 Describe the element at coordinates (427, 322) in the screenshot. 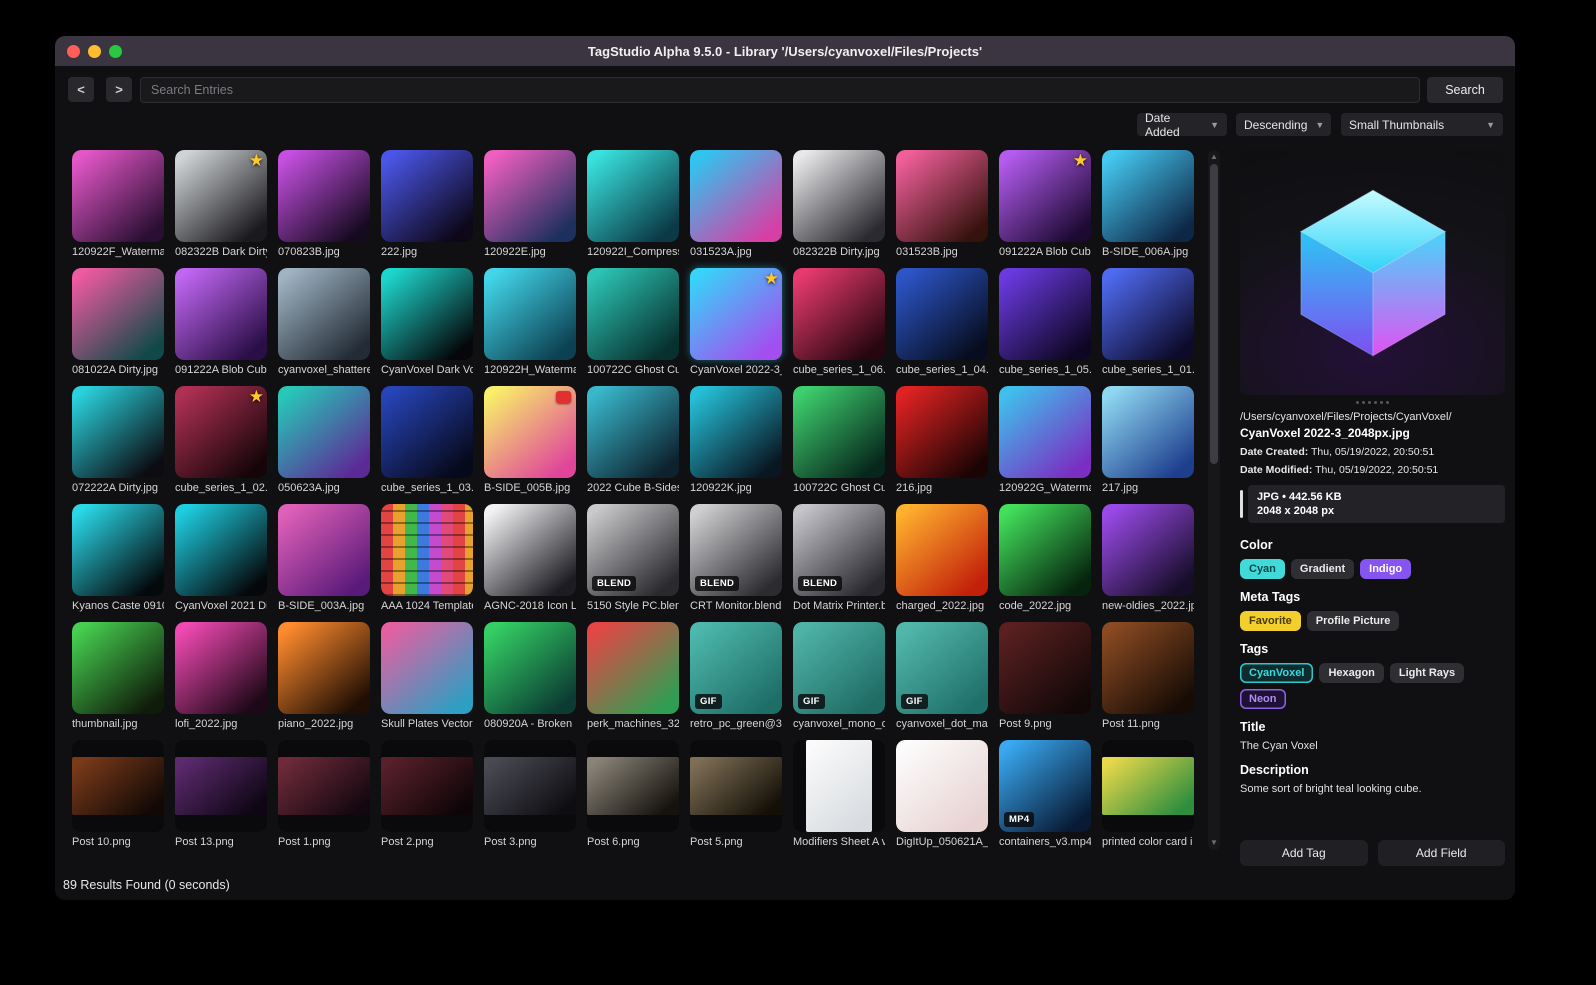

I see `grid-item: CyanVoxel Dark Vox` at that location.